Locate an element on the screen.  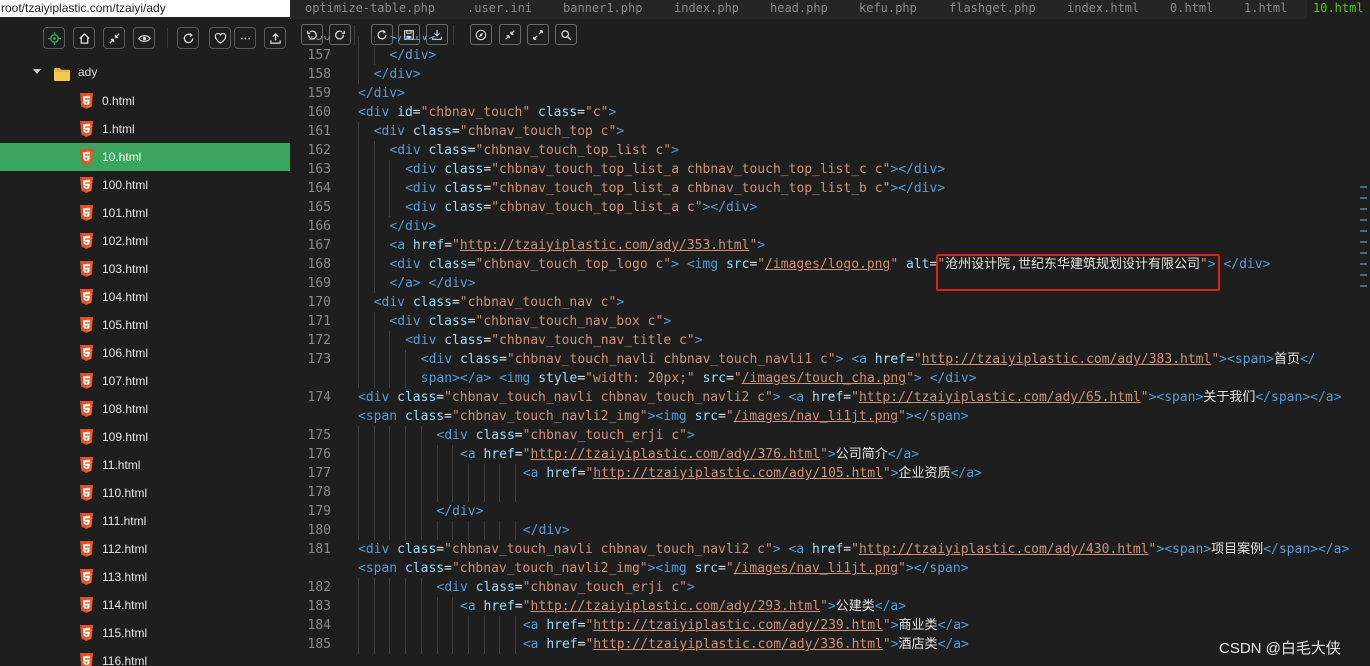
line-number: 181 is located at coordinates (319, 549).